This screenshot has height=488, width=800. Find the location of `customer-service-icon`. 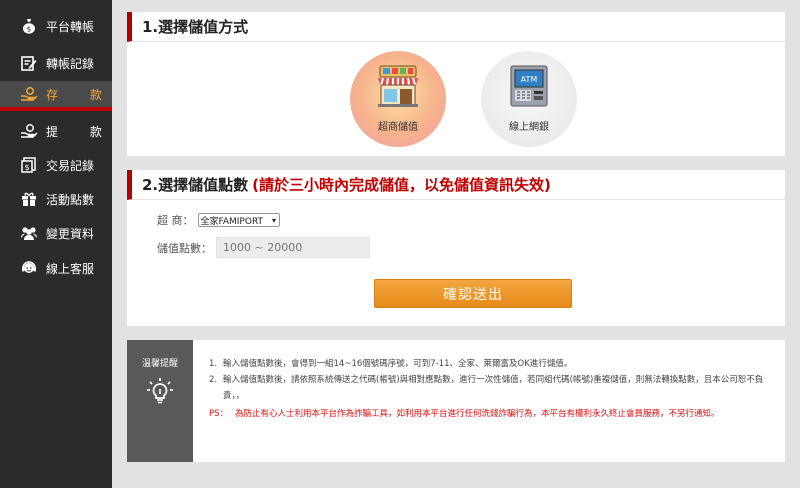

customer-service-icon is located at coordinates (29, 268).